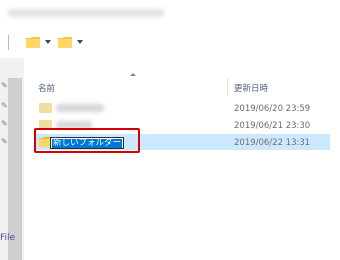  Describe the element at coordinates (227, 87) in the screenshot. I see `column-divider` at that location.